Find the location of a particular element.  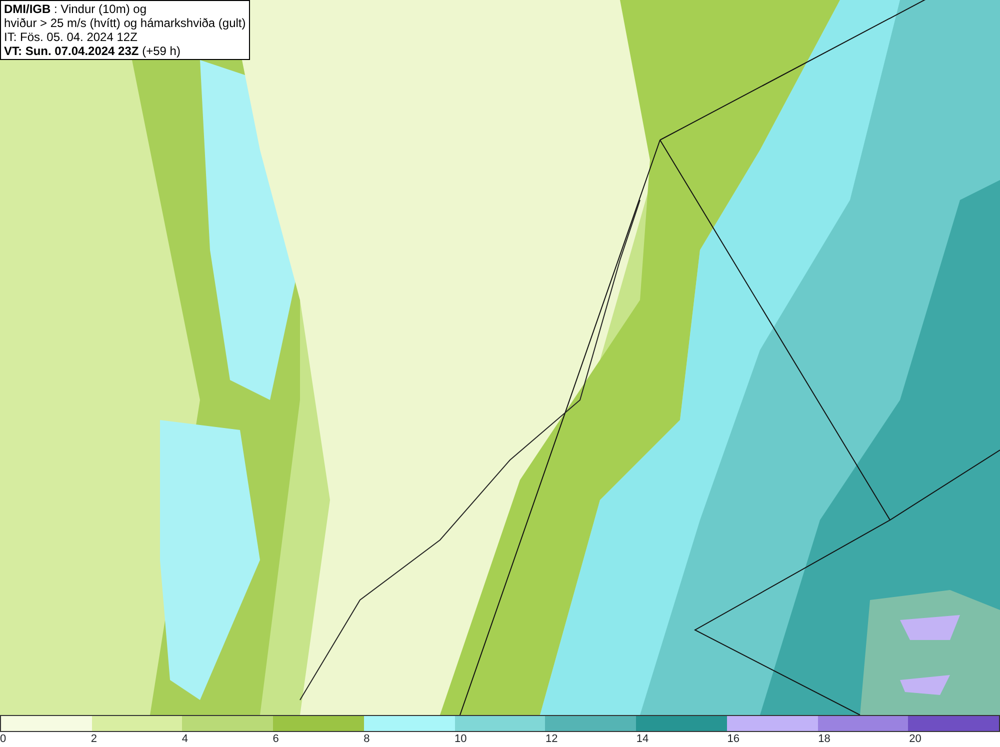

title-line: IT: Fös. 05. 04. 2024 12Z is located at coordinates (71, 37).